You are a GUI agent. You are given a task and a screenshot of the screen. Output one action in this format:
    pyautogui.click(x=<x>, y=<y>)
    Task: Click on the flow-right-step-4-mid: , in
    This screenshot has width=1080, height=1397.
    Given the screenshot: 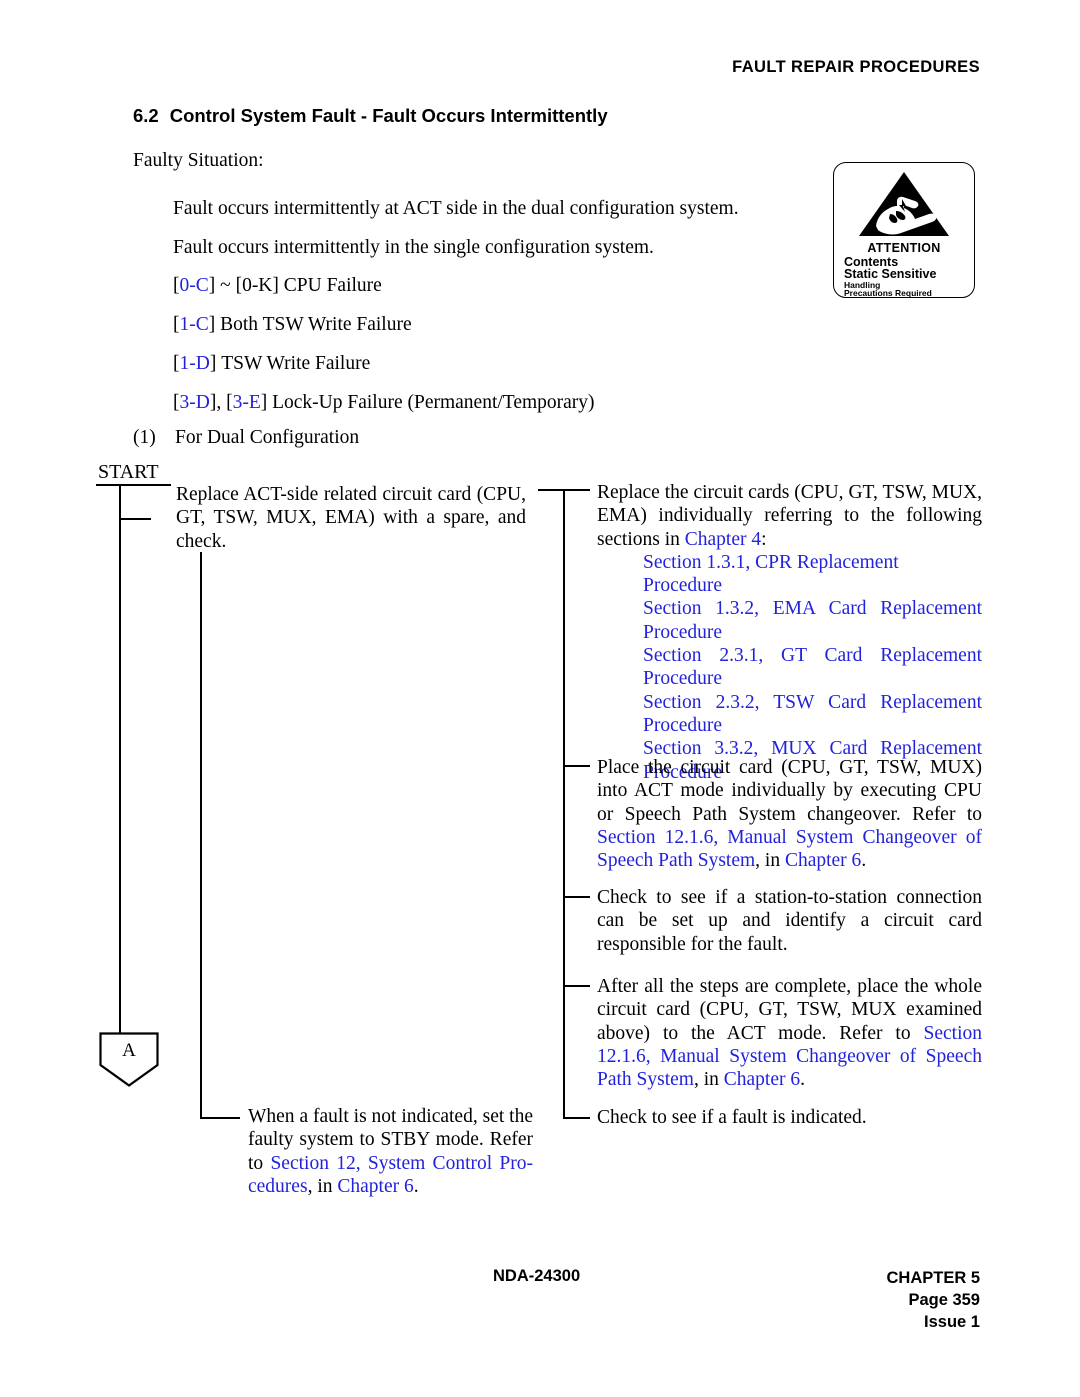 What is the action you would take?
    pyautogui.click(x=708, y=1080)
    